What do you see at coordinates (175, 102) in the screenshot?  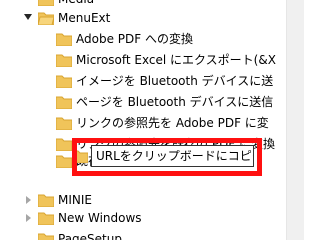 I see `tree-item-label: ページを Bluetooth デバイスに送信` at bounding box center [175, 102].